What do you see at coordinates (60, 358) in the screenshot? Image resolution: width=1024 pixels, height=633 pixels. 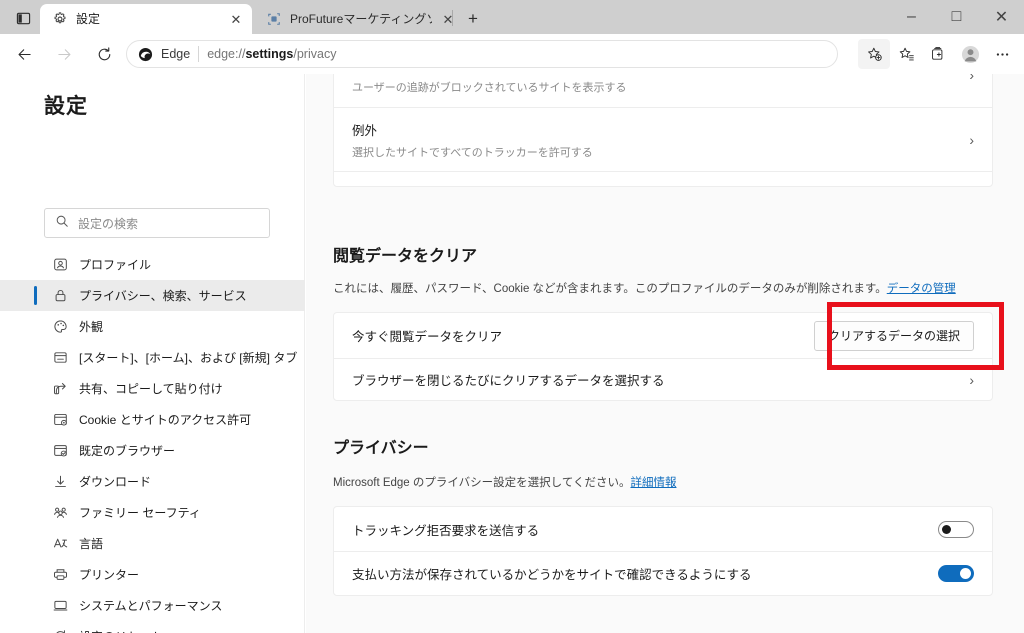 I see `window-icon` at bounding box center [60, 358].